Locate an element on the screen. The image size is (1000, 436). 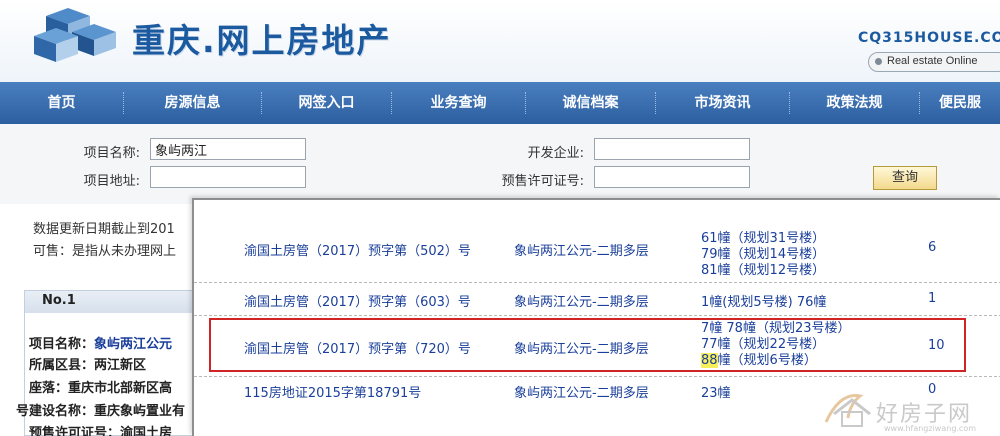
field-value: 渝国土房 is located at coordinates (146, 431).